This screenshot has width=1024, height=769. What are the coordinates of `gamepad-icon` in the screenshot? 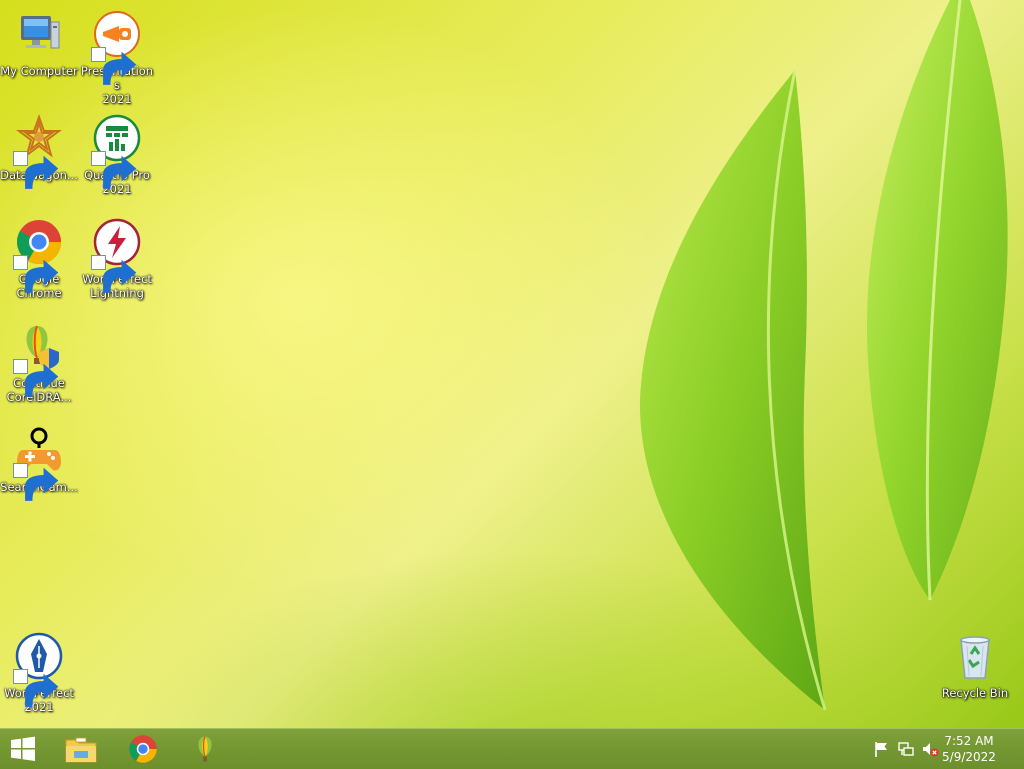 It's located at (38, 463).